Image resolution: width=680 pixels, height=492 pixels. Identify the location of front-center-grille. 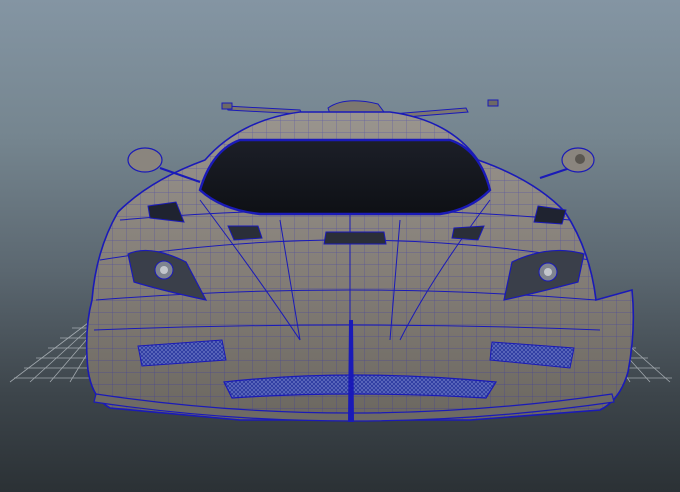
(360, 386).